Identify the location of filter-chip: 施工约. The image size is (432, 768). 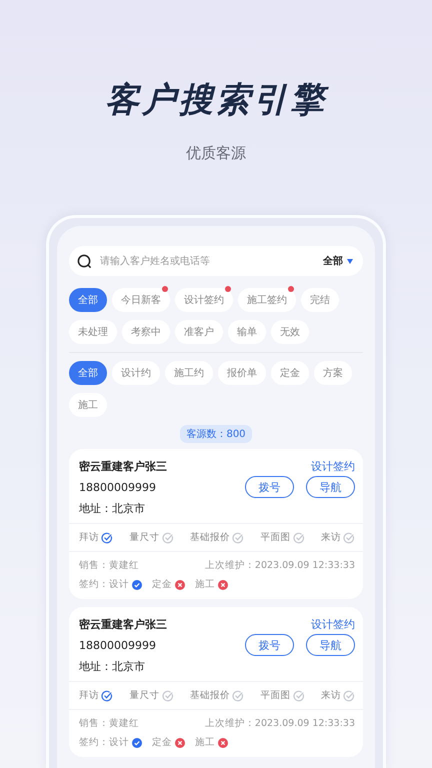
(189, 373).